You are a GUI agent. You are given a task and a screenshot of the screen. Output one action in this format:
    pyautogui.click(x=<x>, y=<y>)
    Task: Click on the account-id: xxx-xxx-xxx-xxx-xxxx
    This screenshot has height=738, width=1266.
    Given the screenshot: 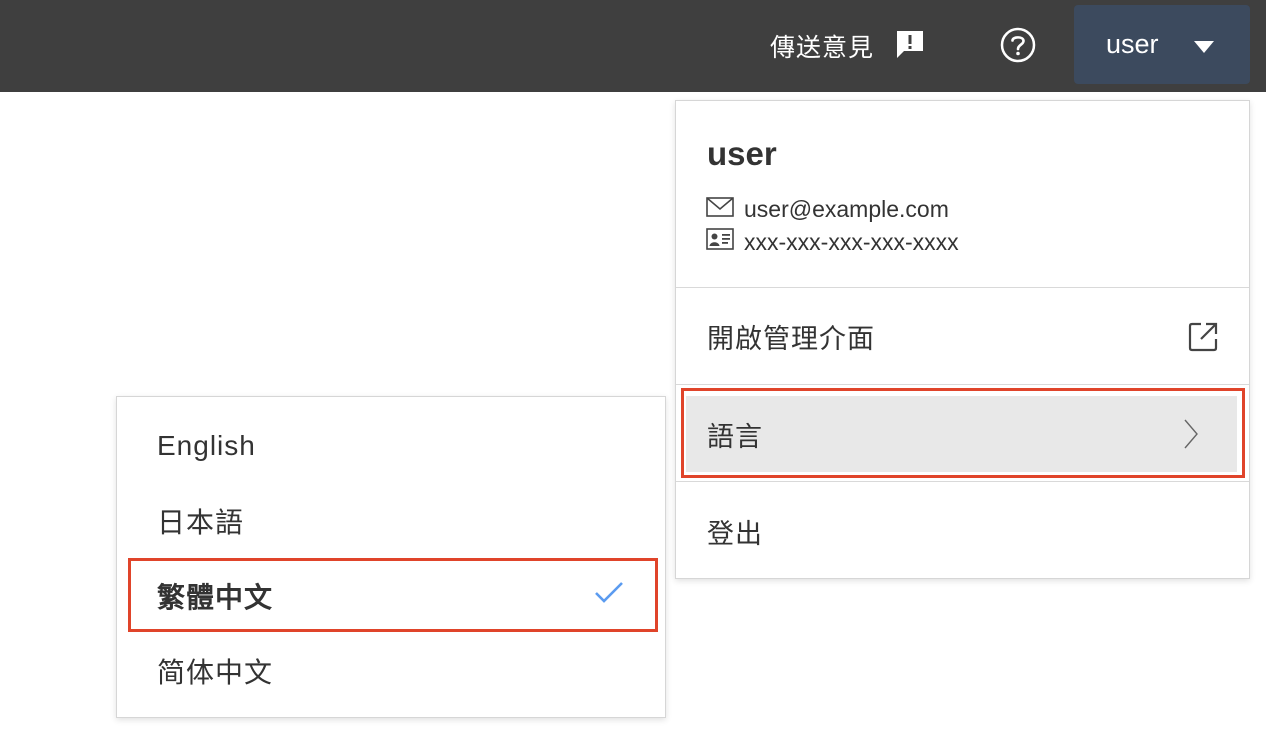 What is the action you would take?
    pyautogui.click(x=851, y=241)
    